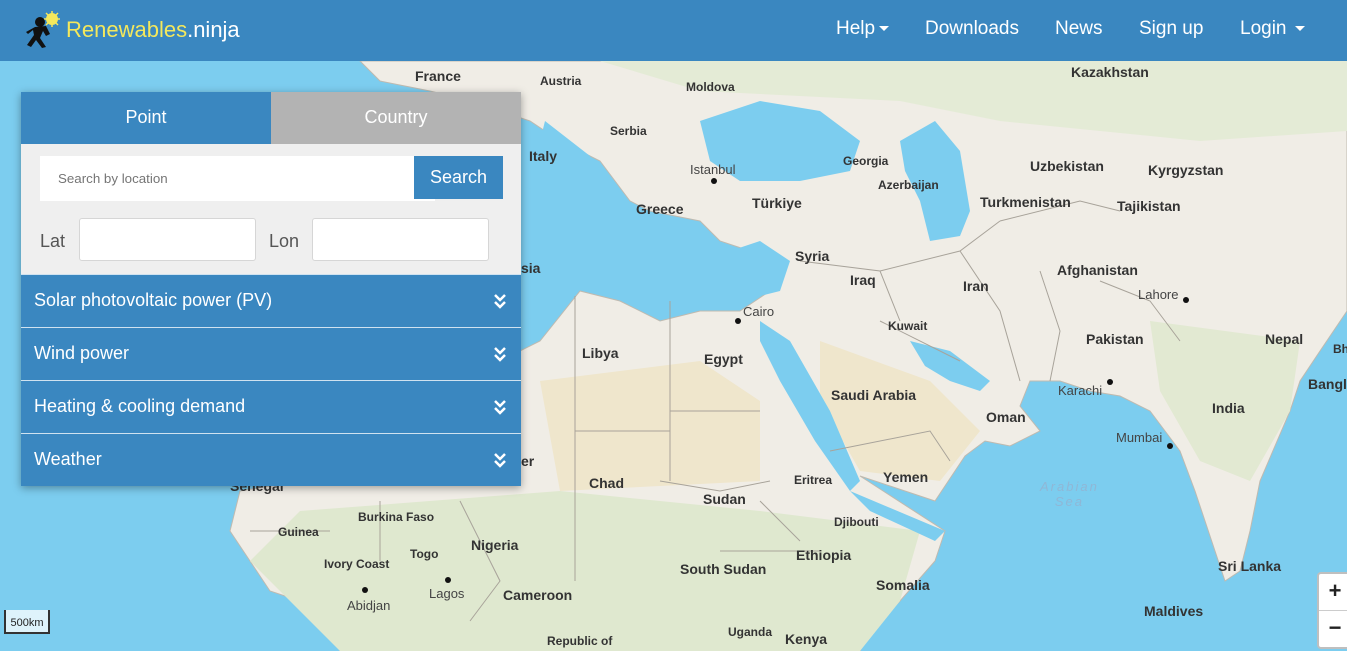 The height and width of the screenshot is (651, 1347). What do you see at coordinates (458, 177) in the screenshot?
I see `search-button: Search` at bounding box center [458, 177].